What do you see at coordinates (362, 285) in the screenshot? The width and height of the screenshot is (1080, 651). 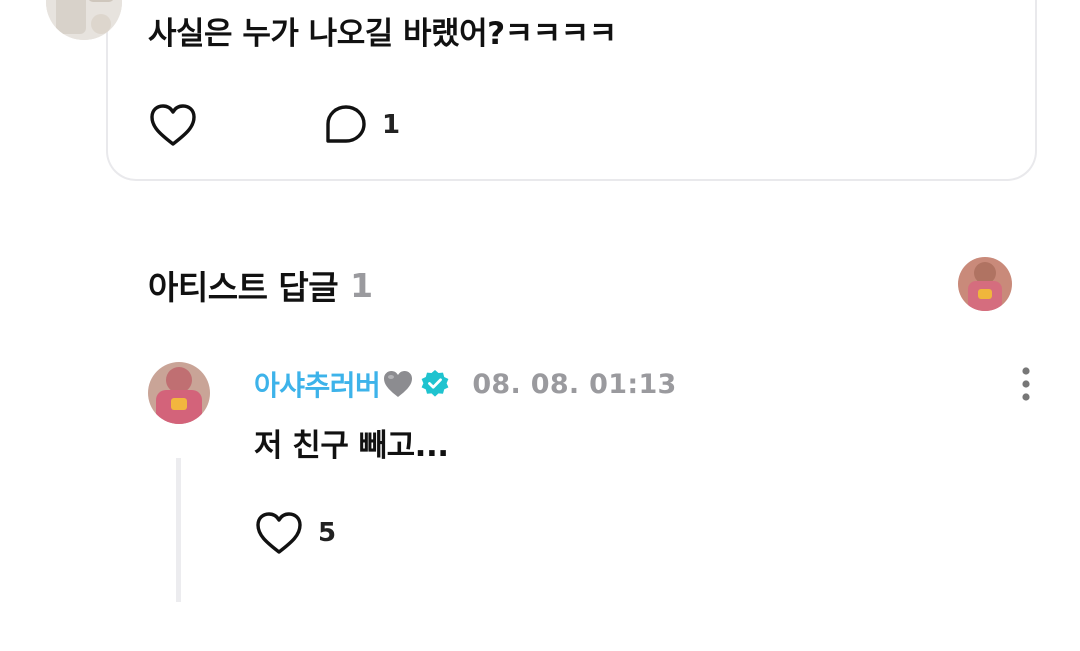 I see `section-count: 1` at bounding box center [362, 285].